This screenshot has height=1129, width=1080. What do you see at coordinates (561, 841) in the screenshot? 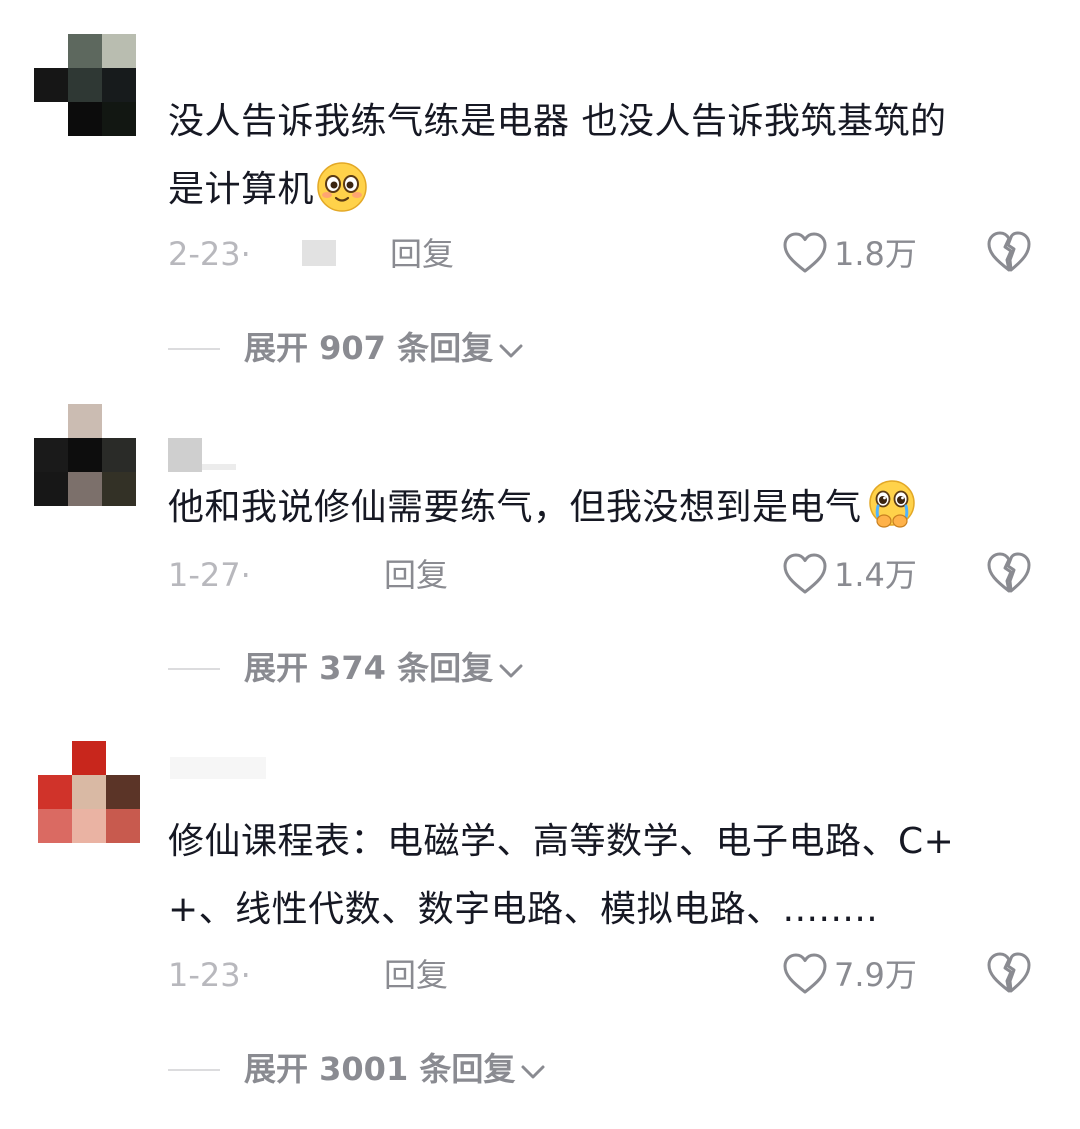
I see `comment-text-line: 修仙课程表：电磁学、高等数学、电子电路、C+` at bounding box center [561, 841].